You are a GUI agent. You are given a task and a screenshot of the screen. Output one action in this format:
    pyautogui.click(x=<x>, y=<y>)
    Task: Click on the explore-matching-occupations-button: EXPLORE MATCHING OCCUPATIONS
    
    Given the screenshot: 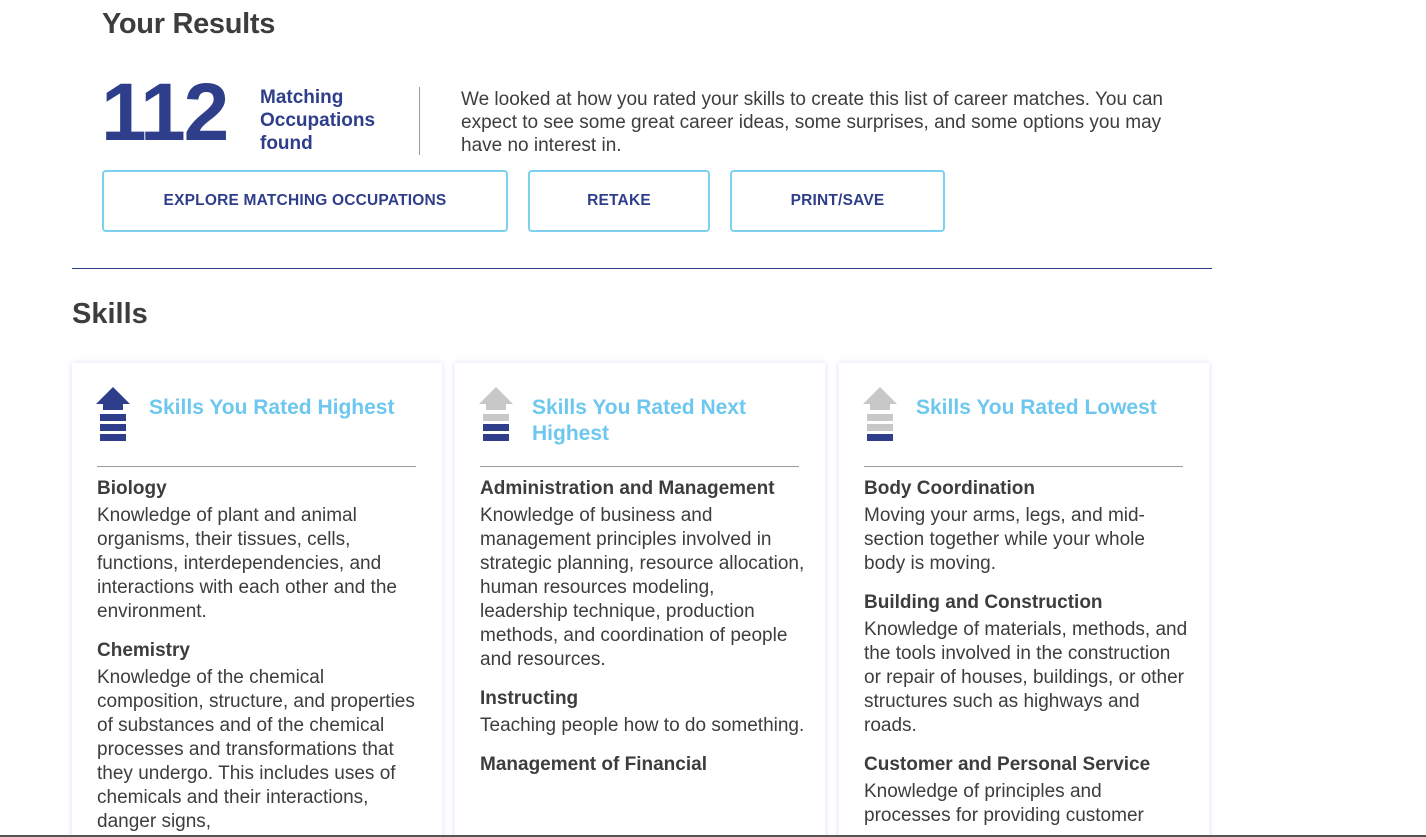 What is the action you would take?
    pyautogui.click(x=305, y=201)
    